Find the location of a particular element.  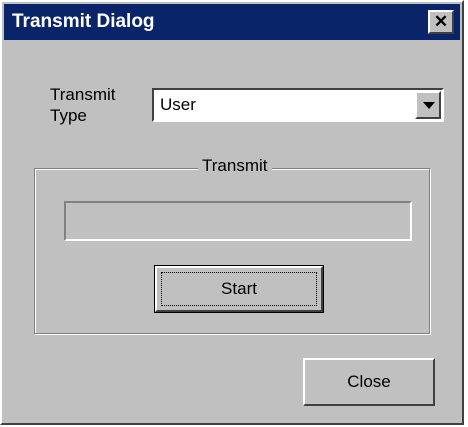

window-title: Transmit Dialog is located at coordinates (83, 21).